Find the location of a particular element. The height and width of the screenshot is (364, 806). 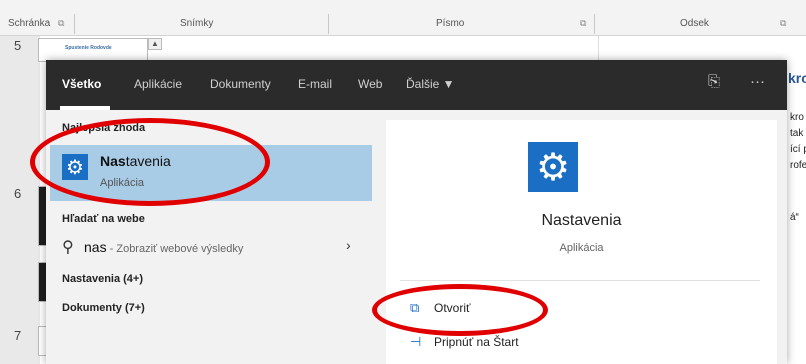

web-query-text: nas is located at coordinates (95, 247).